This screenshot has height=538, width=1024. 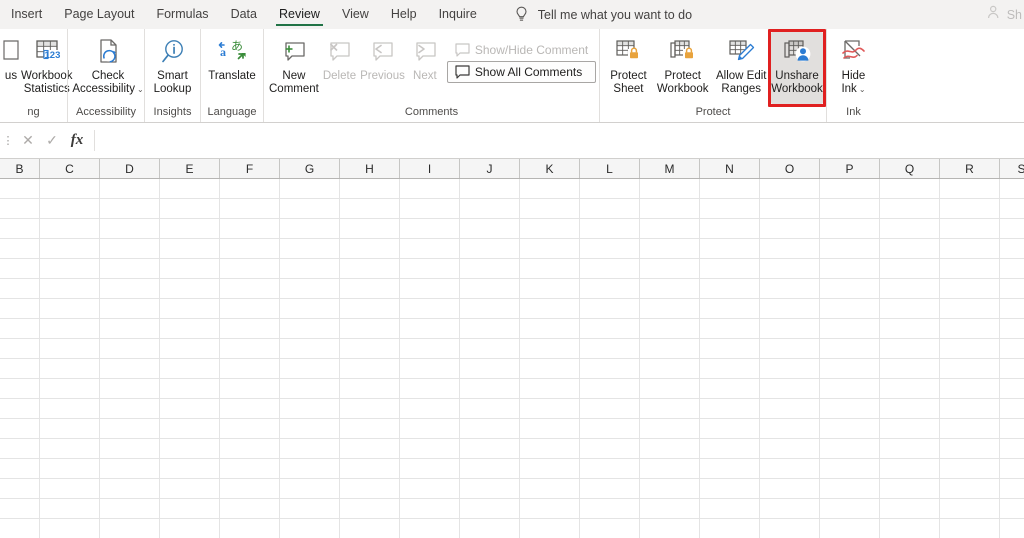 I want to click on column-header-O: O, so click(x=790, y=168).